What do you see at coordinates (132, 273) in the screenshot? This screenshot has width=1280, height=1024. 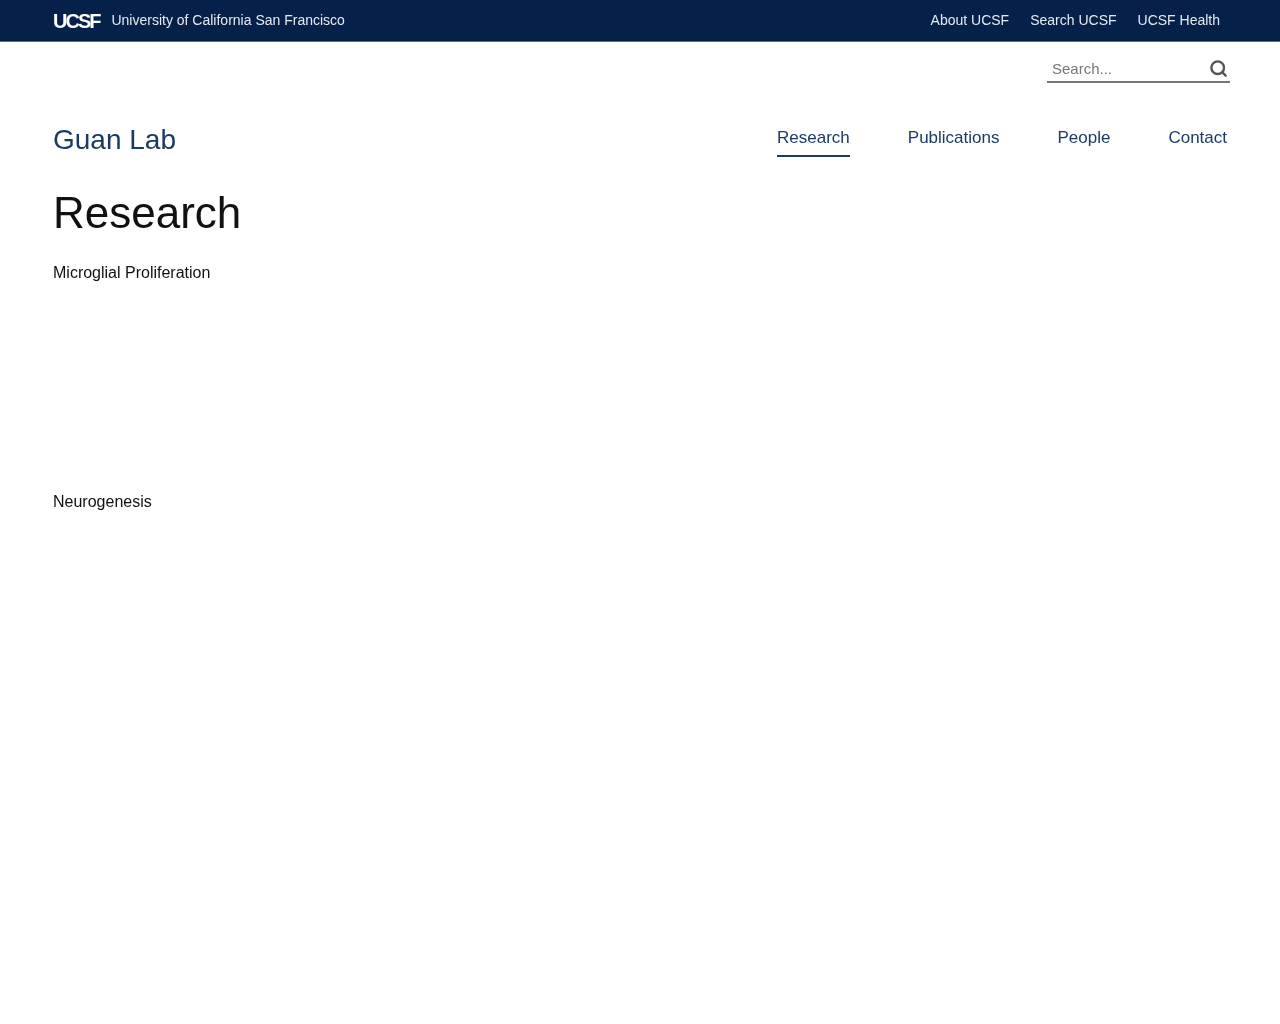 I see `section-title: Microglial Proliferation` at bounding box center [132, 273].